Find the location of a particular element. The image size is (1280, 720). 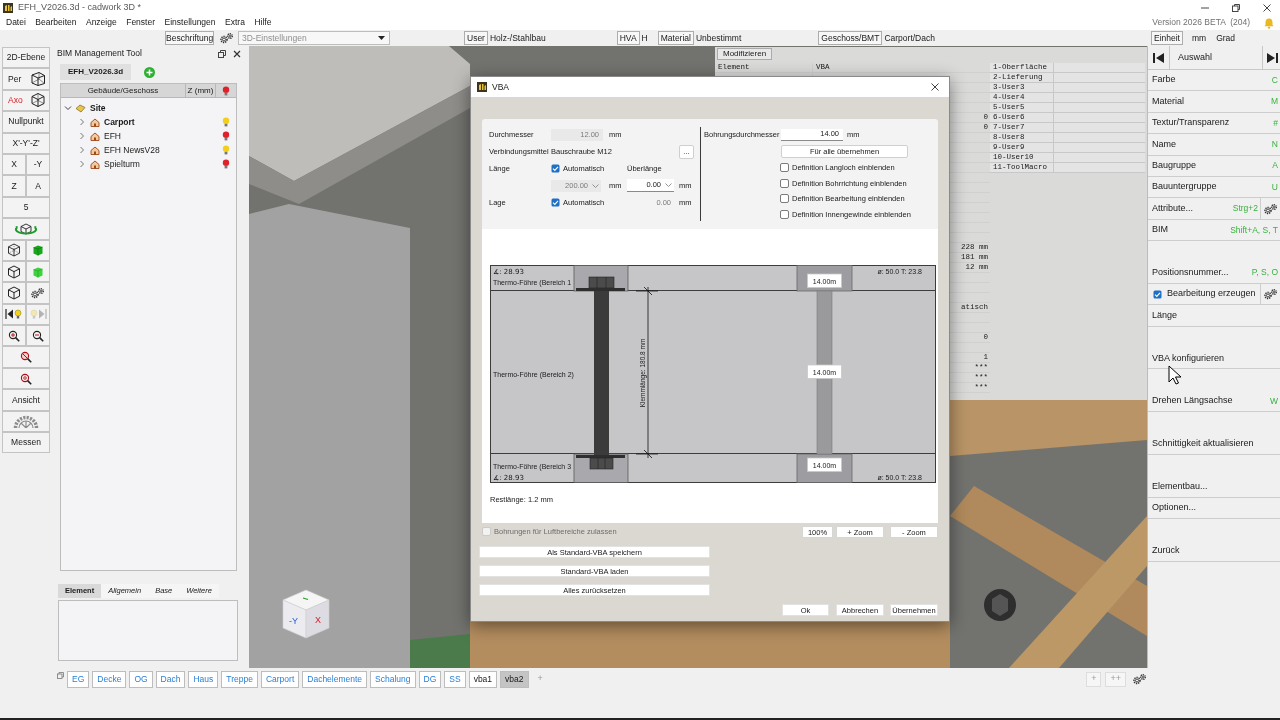

menu-item: Anzeige is located at coordinates (101, 22).